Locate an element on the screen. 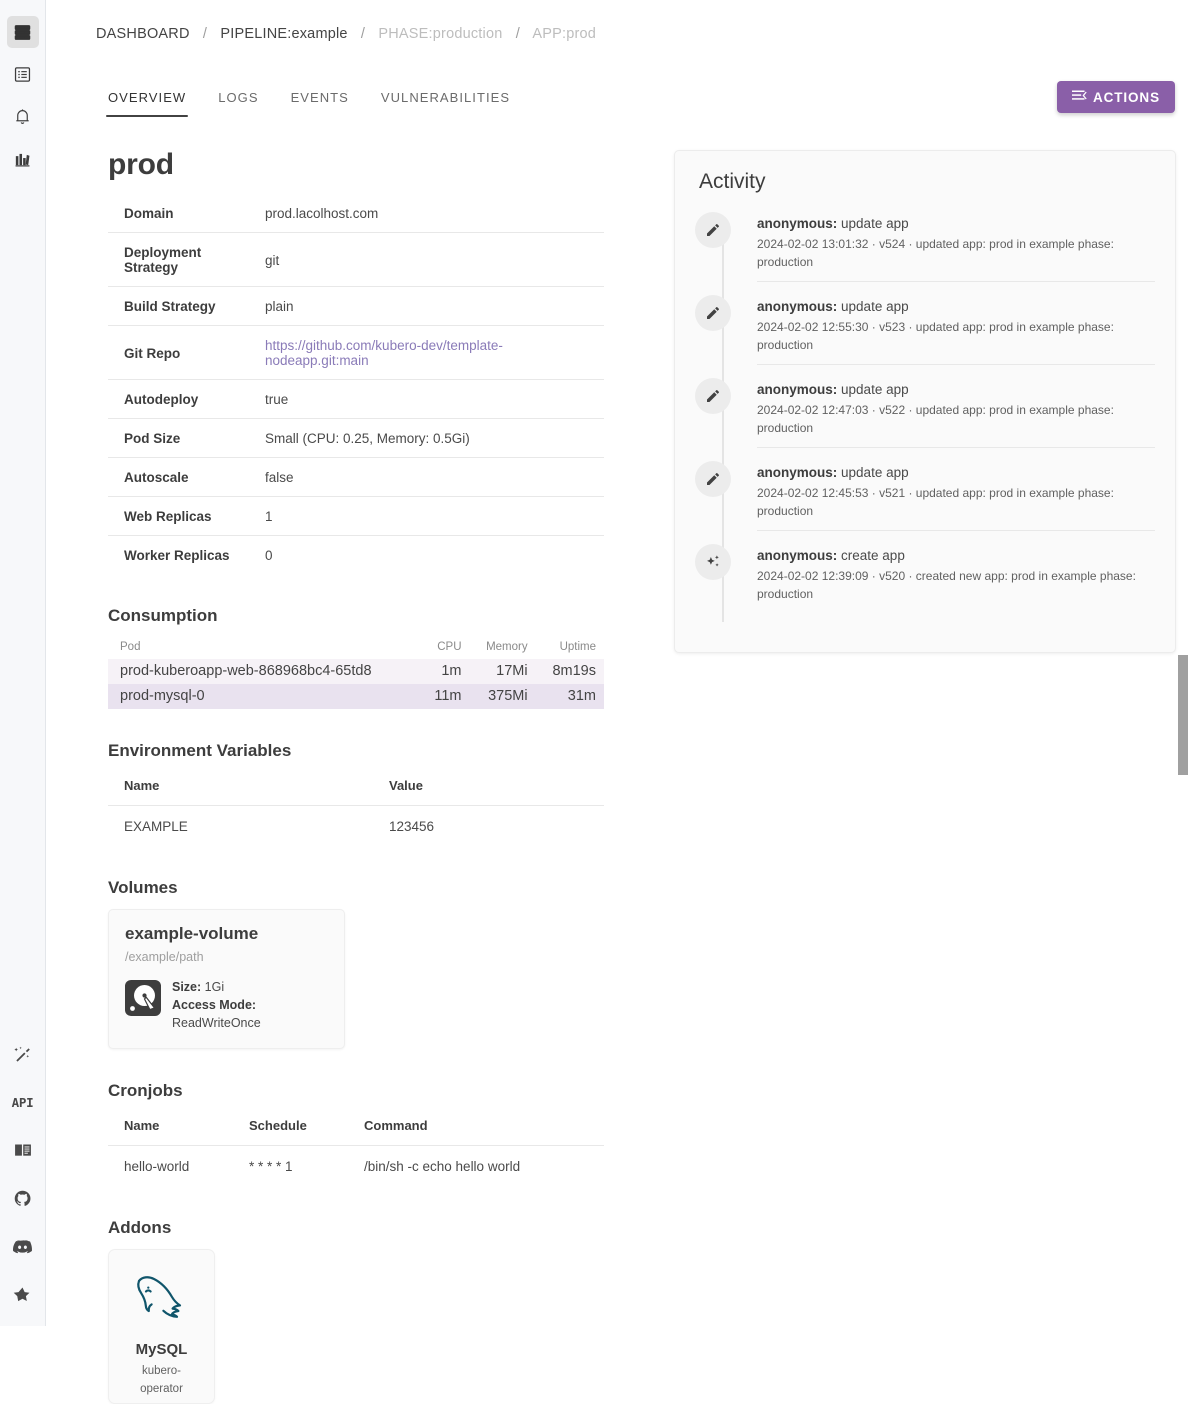 This screenshot has width=1188, height=1404. tab-vulnerabilities: VULNERABILITIES is located at coordinates (445, 98).